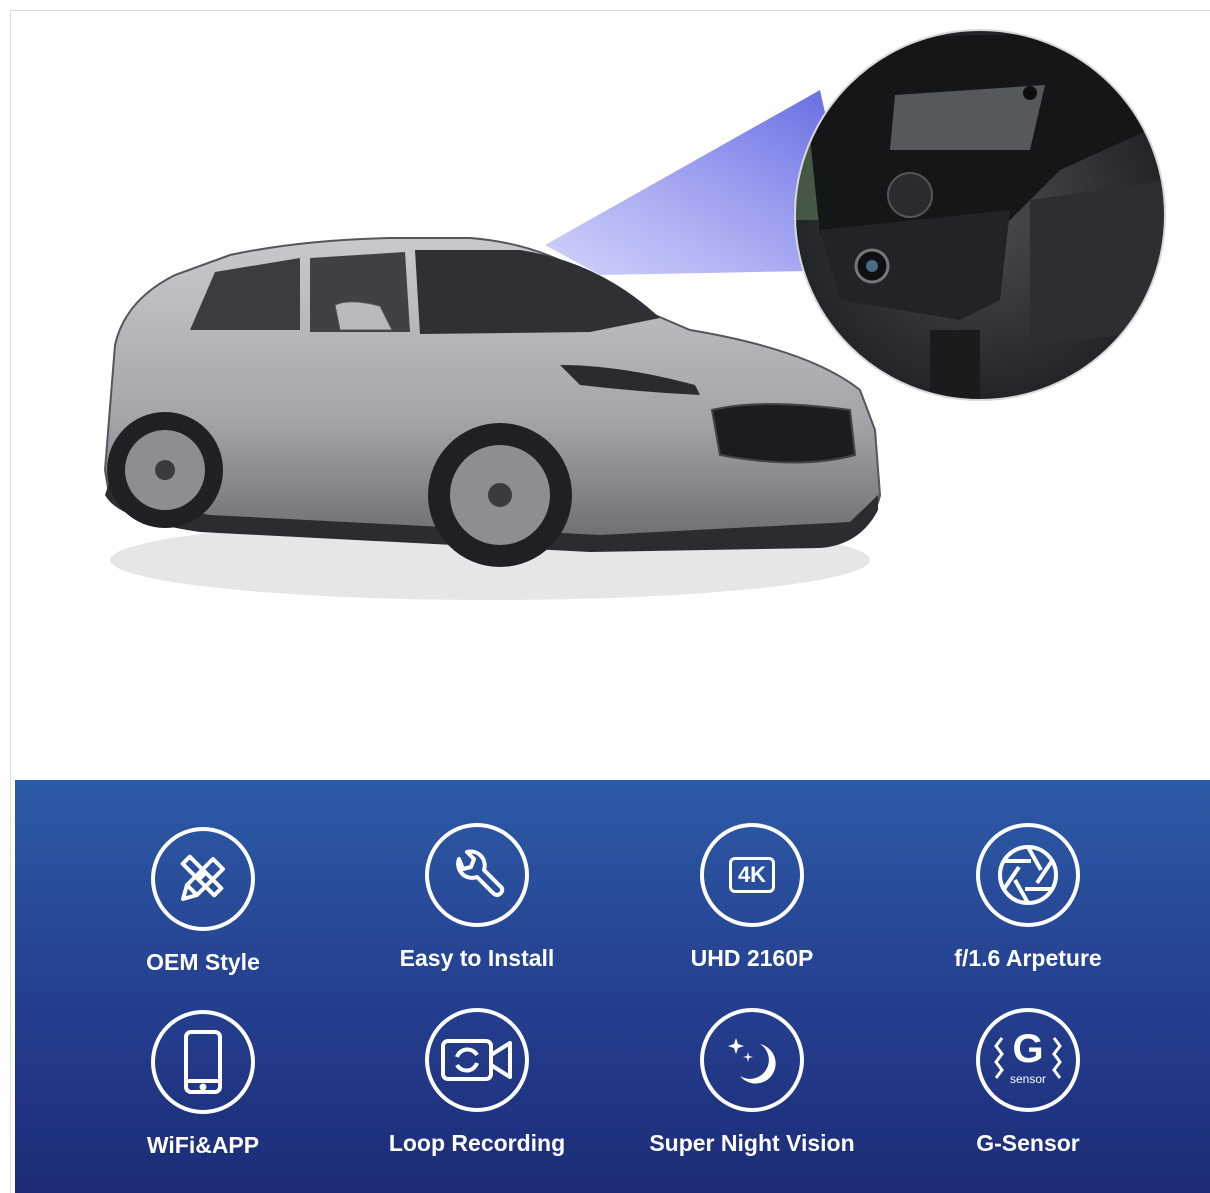  I want to click on 4k-badge: 4K, so click(752, 875).